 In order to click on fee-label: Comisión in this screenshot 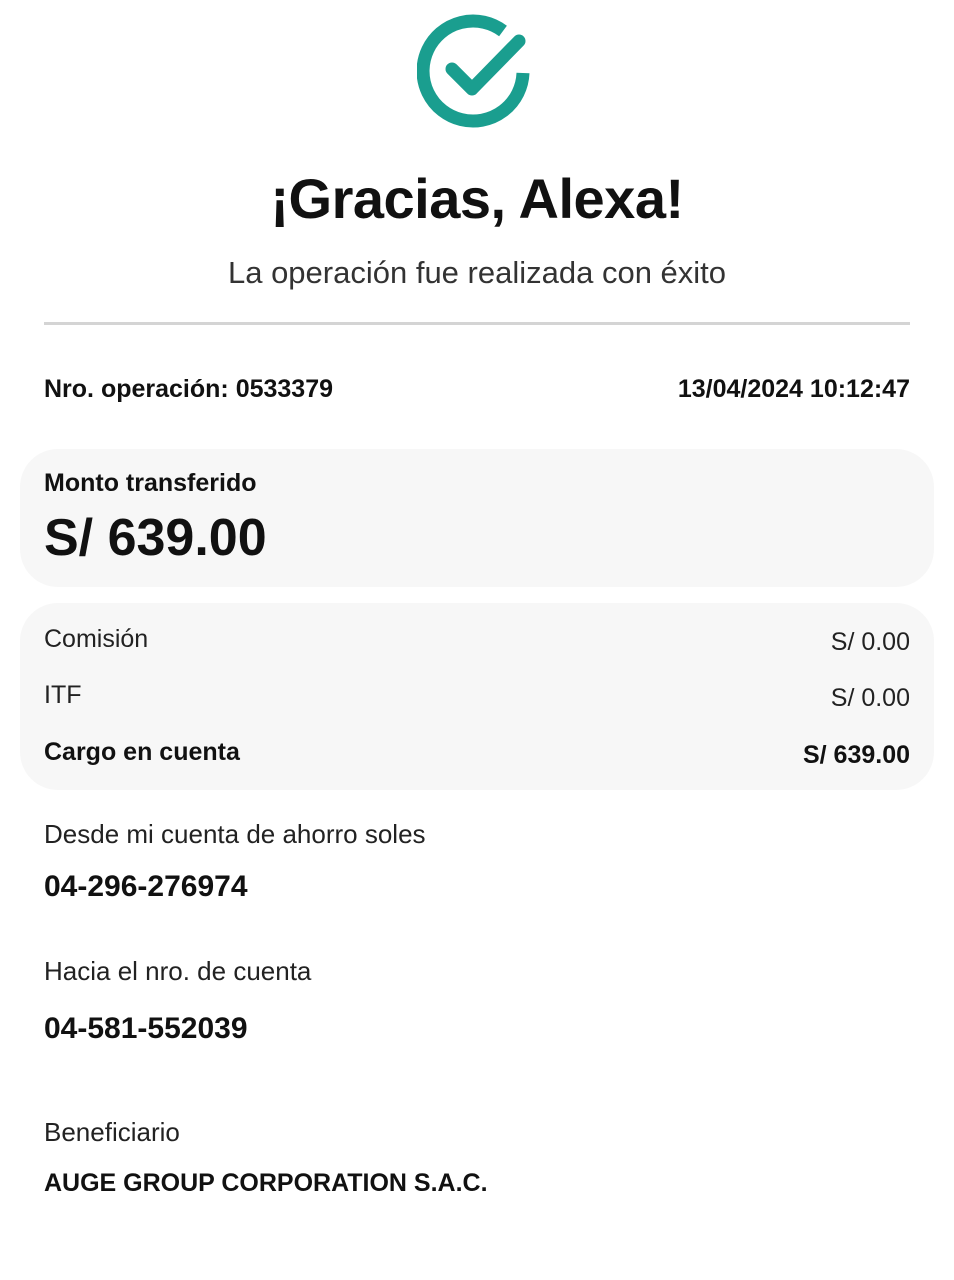, I will do `click(96, 639)`.